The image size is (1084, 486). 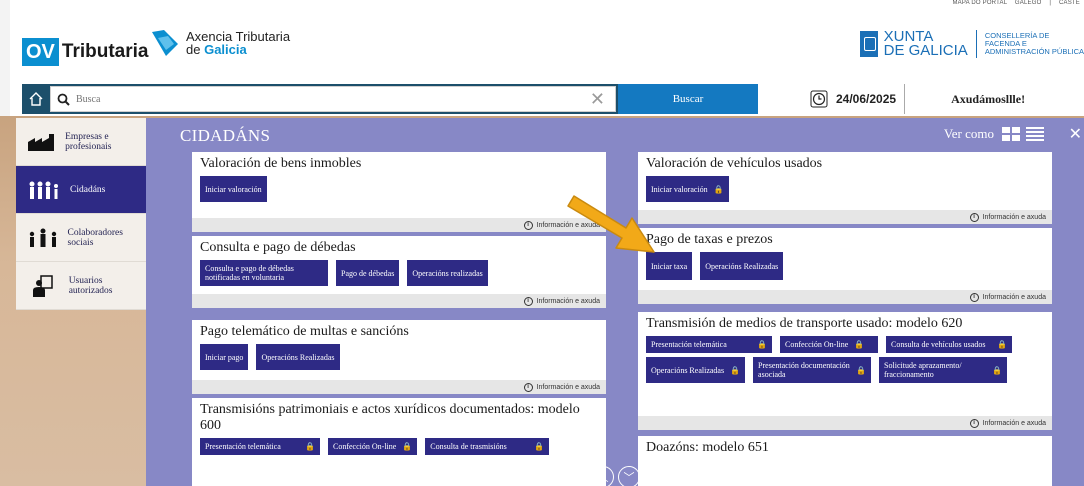 I want to click on consulta-vehiculos-usados-button: Consulta de vehículos usados 🔒, so click(x=949, y=344).